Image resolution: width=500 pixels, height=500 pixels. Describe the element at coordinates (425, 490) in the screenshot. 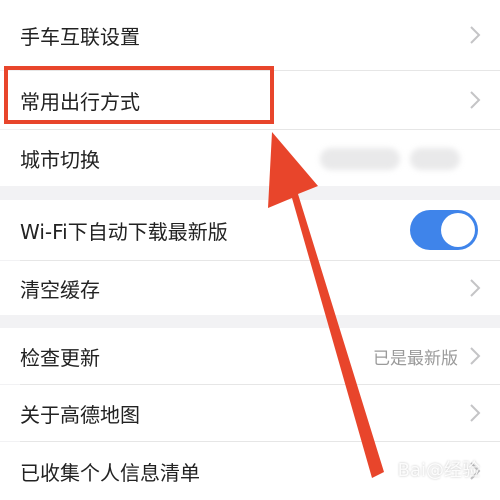

I see `watermark-sub: jingyan.baidu.com` at that location.